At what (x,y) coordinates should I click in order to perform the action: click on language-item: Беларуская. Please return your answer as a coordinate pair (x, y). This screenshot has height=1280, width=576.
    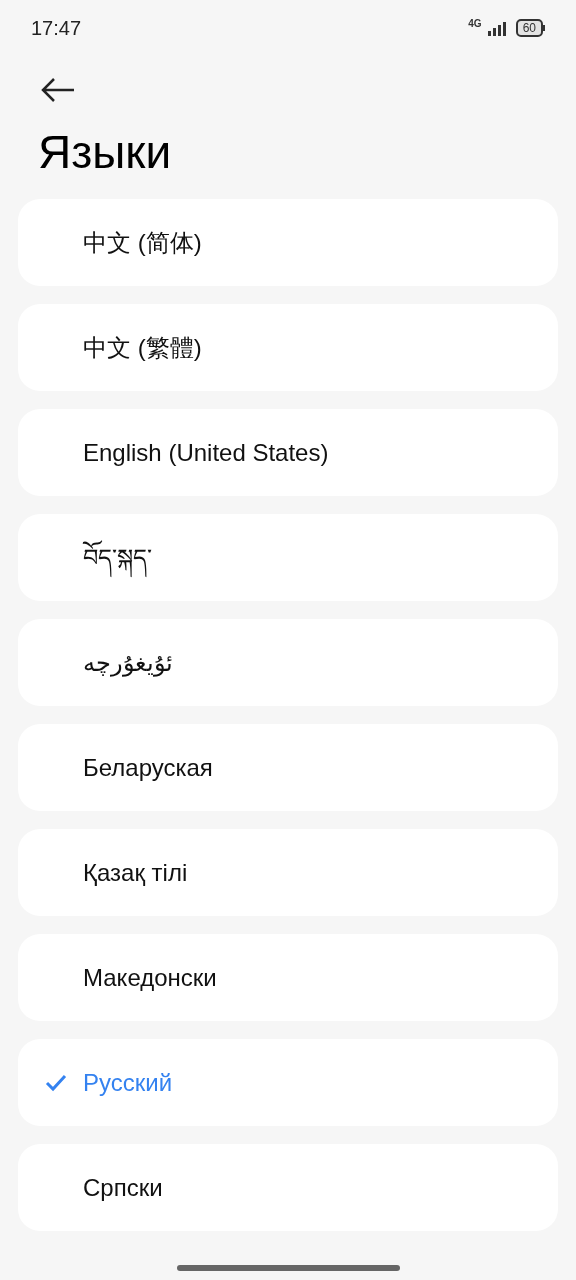
    Looking at the image, I should click on (288, 767).